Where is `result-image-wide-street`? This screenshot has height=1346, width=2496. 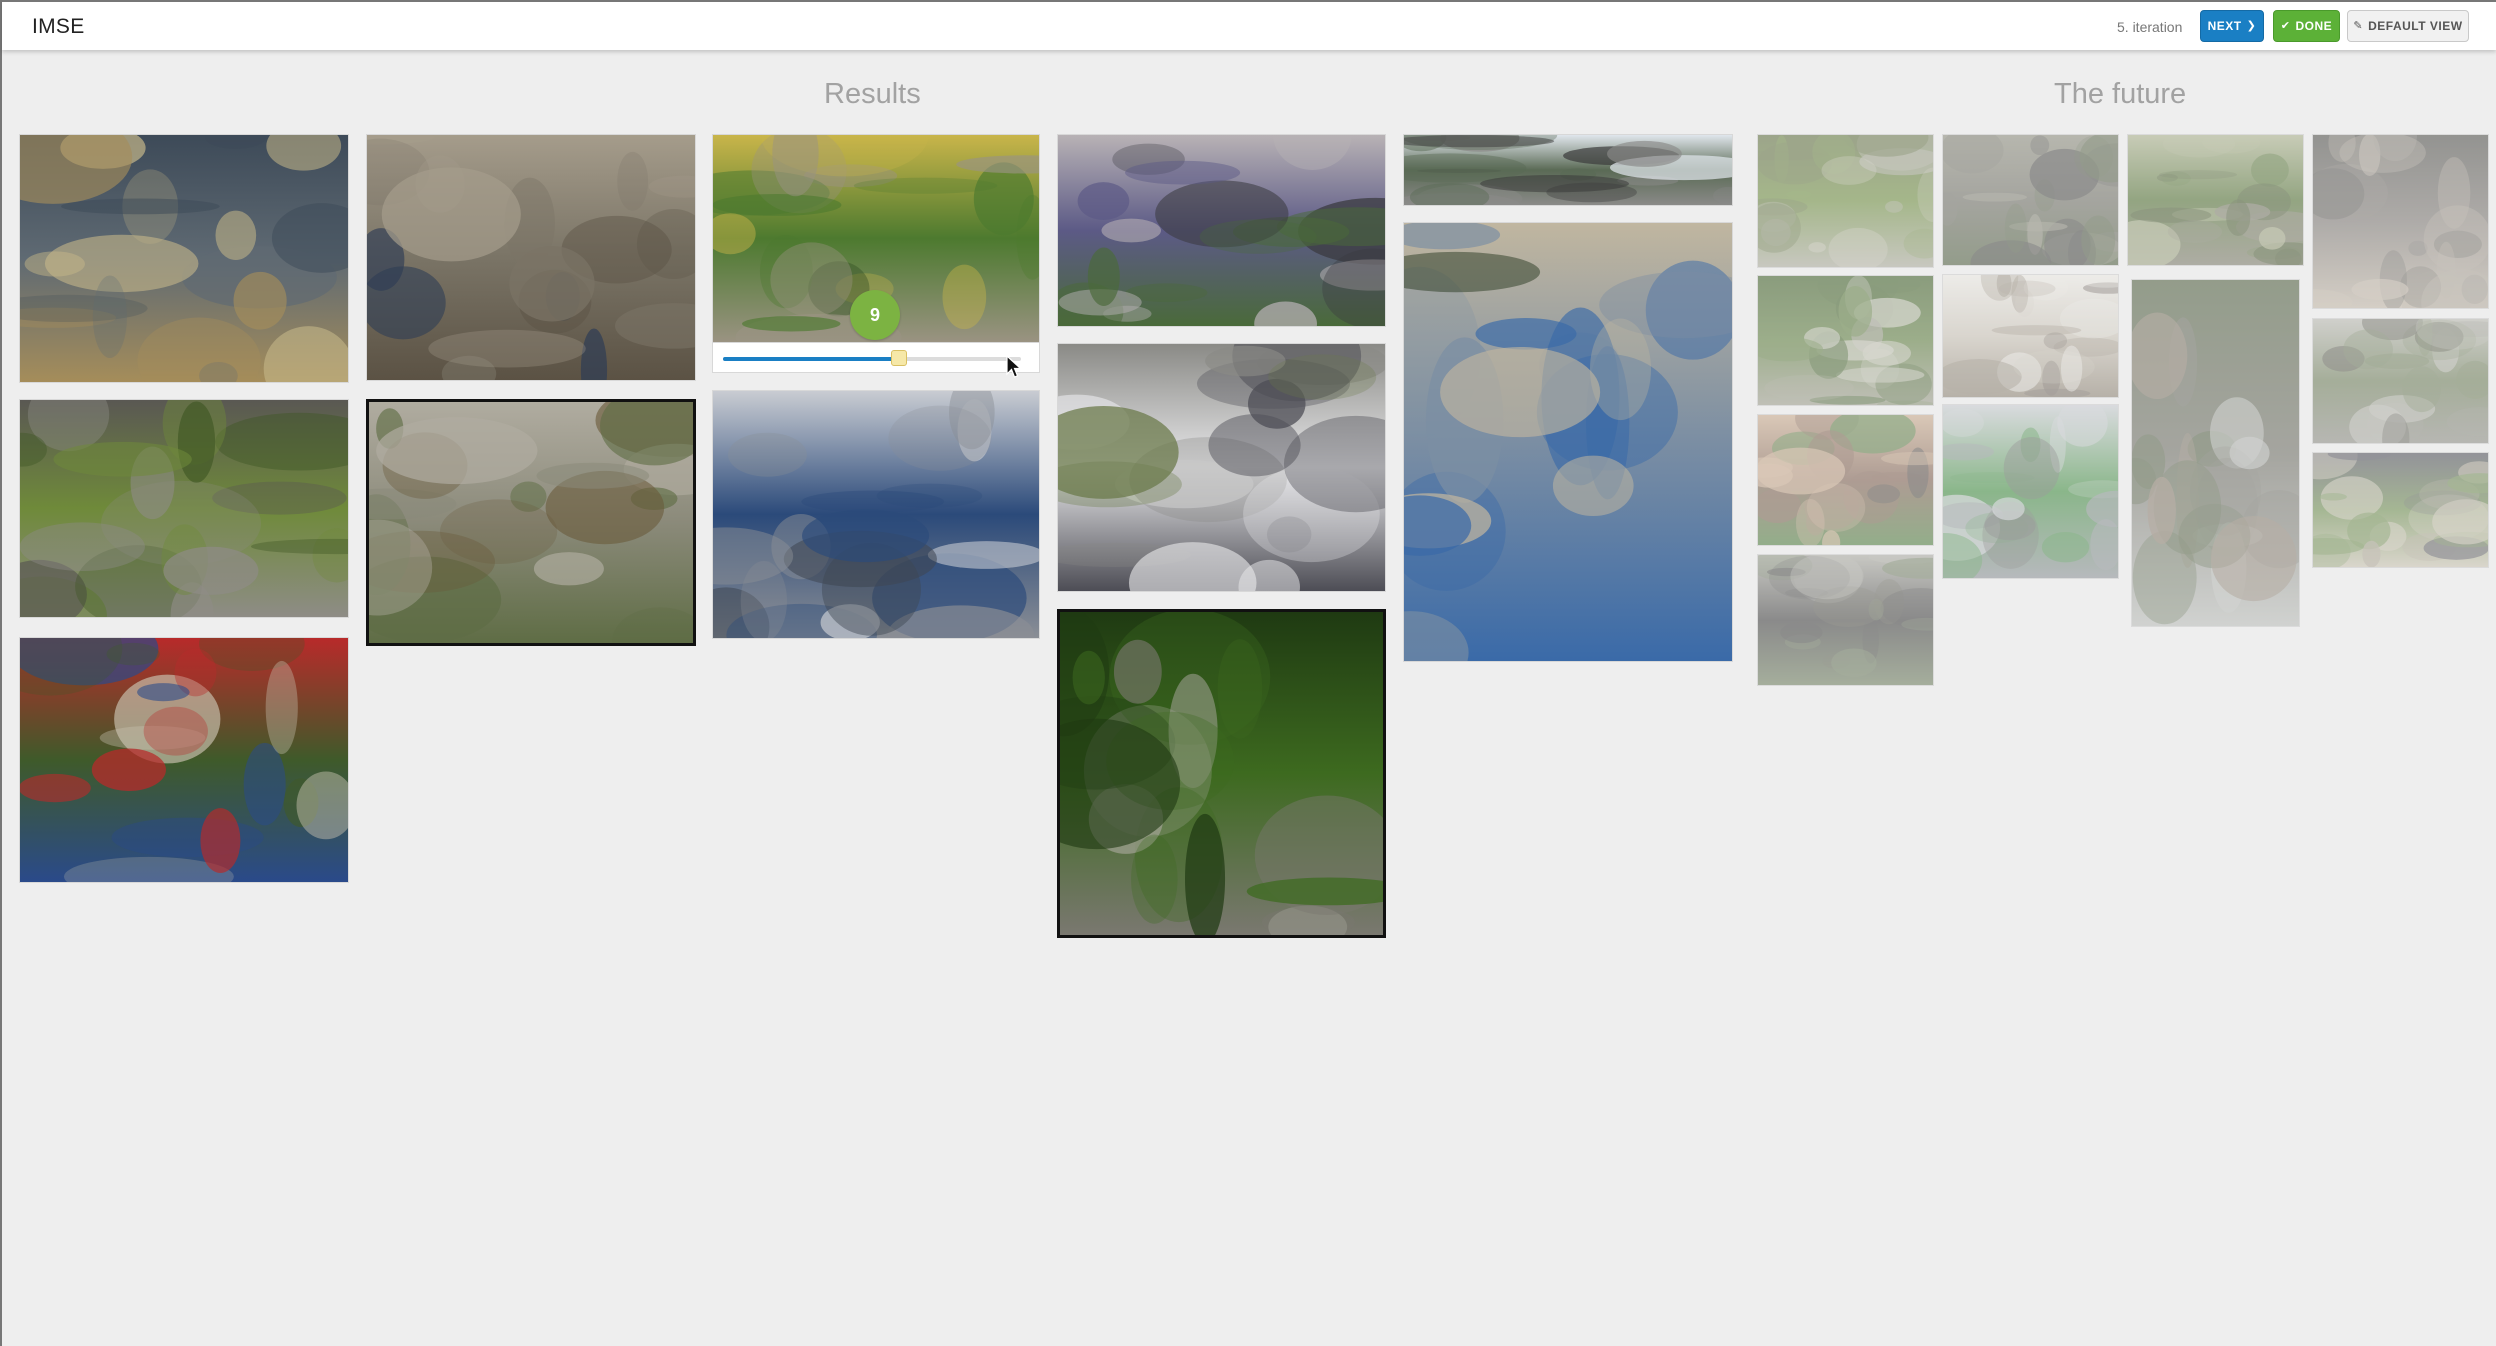
result-image-wide-street is located at coordinates (1568, 170).